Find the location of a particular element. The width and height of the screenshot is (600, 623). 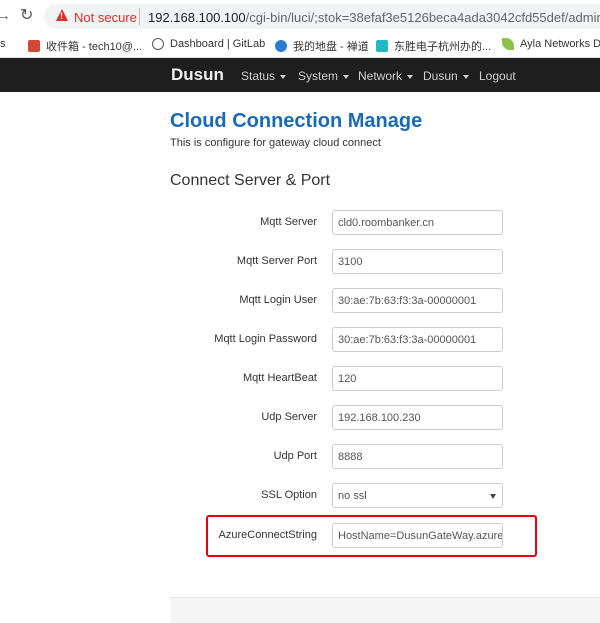

warning-icon is located at coordinates (62, 15).